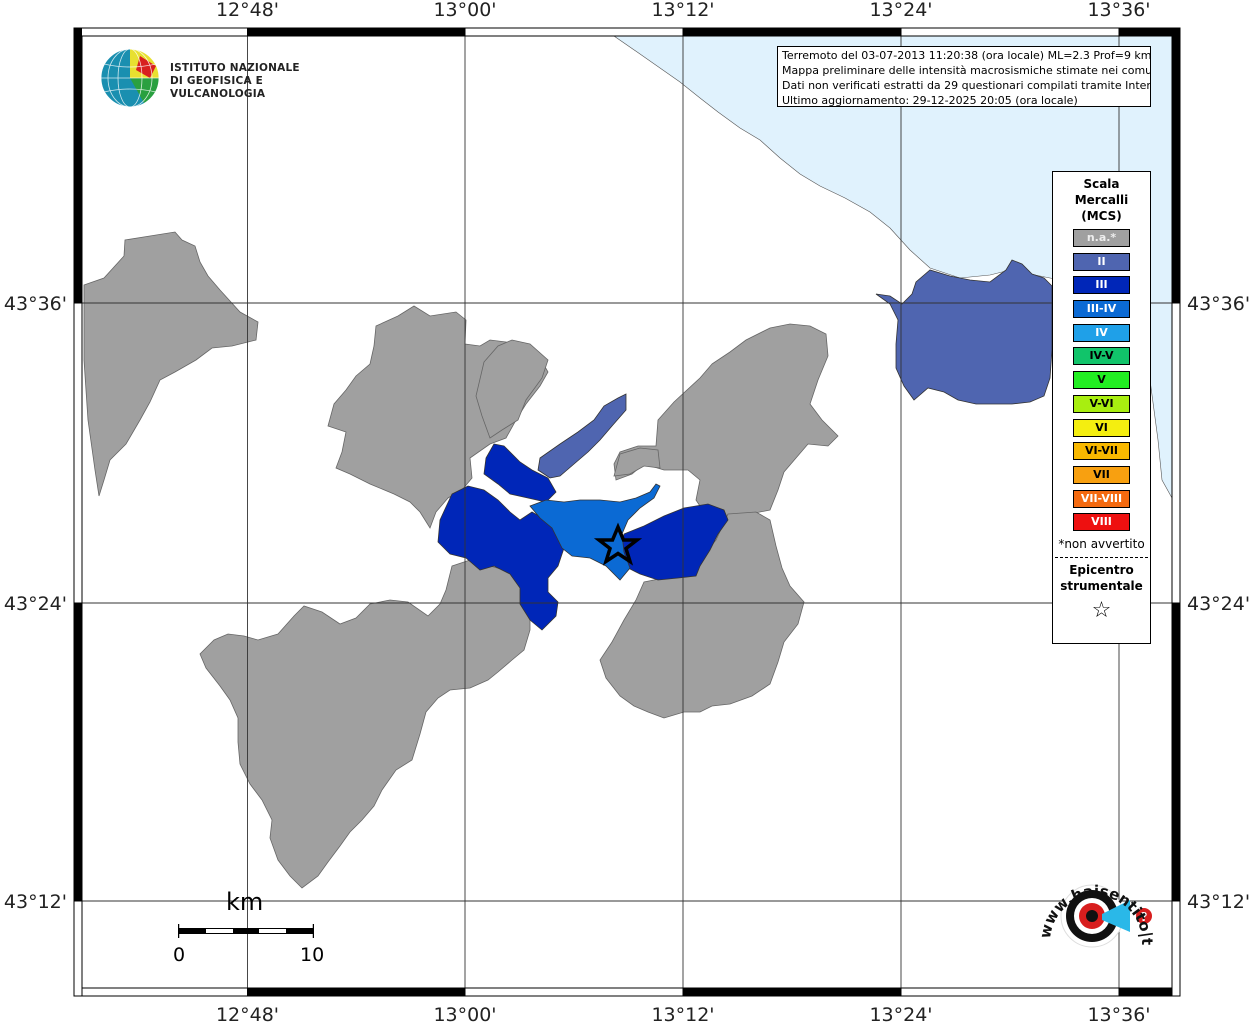 The image size is (1254, 1024). I want to click on scale-zero-label: 0, so click(179, 955).